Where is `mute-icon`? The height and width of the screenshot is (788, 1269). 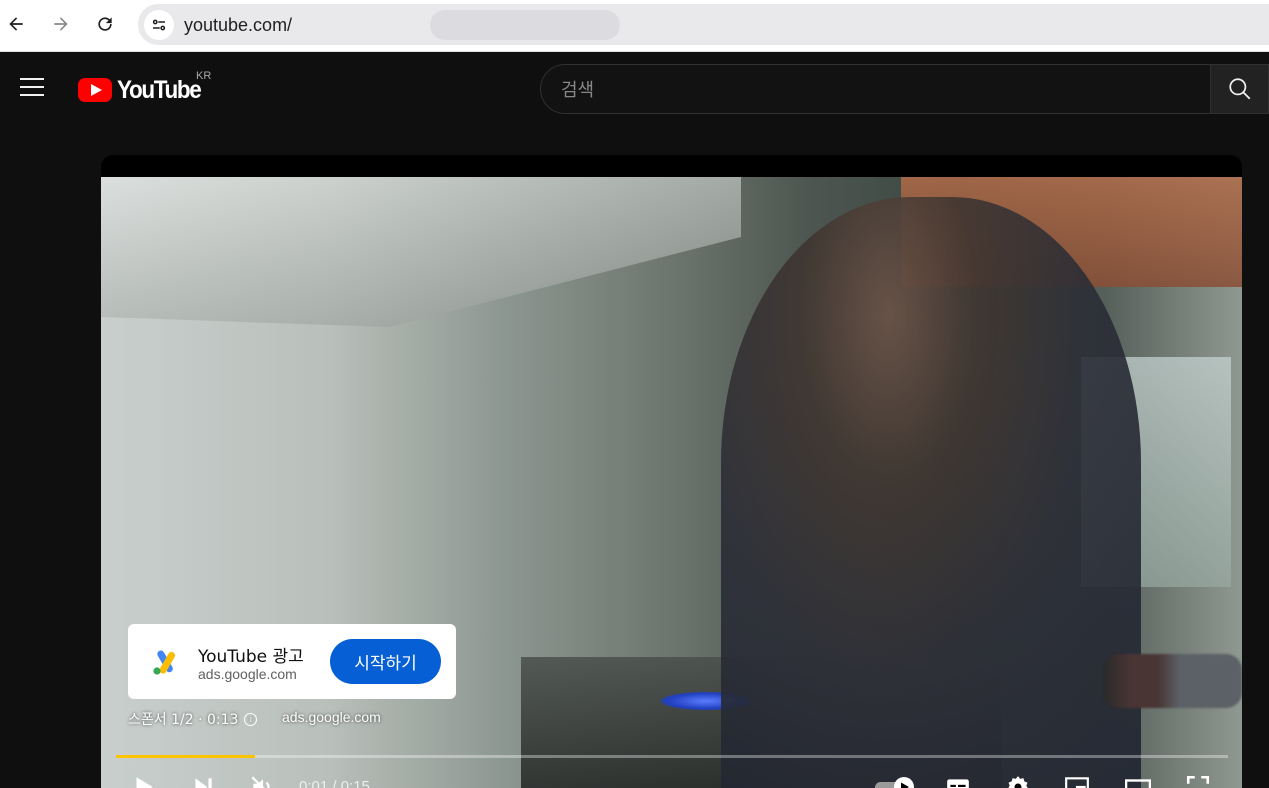
mute-icon is located at coordinates (260, 782).